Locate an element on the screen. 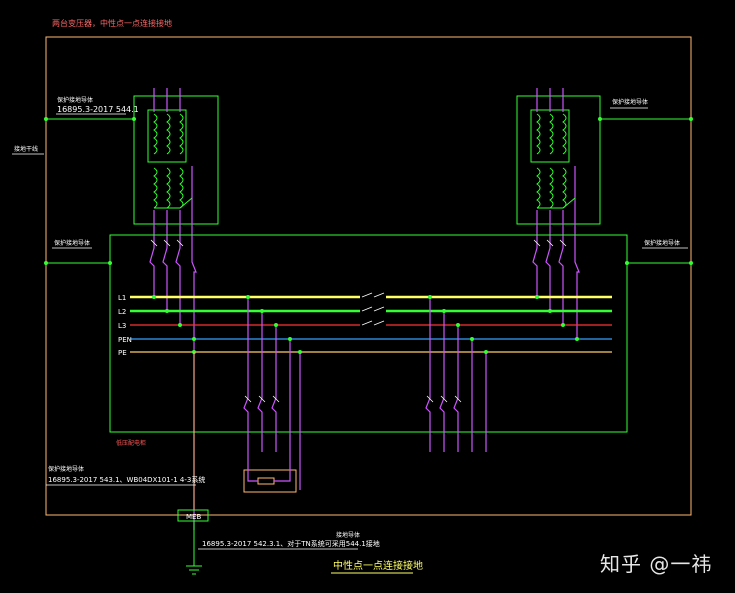  load-device is located at coordinates (270, 472).